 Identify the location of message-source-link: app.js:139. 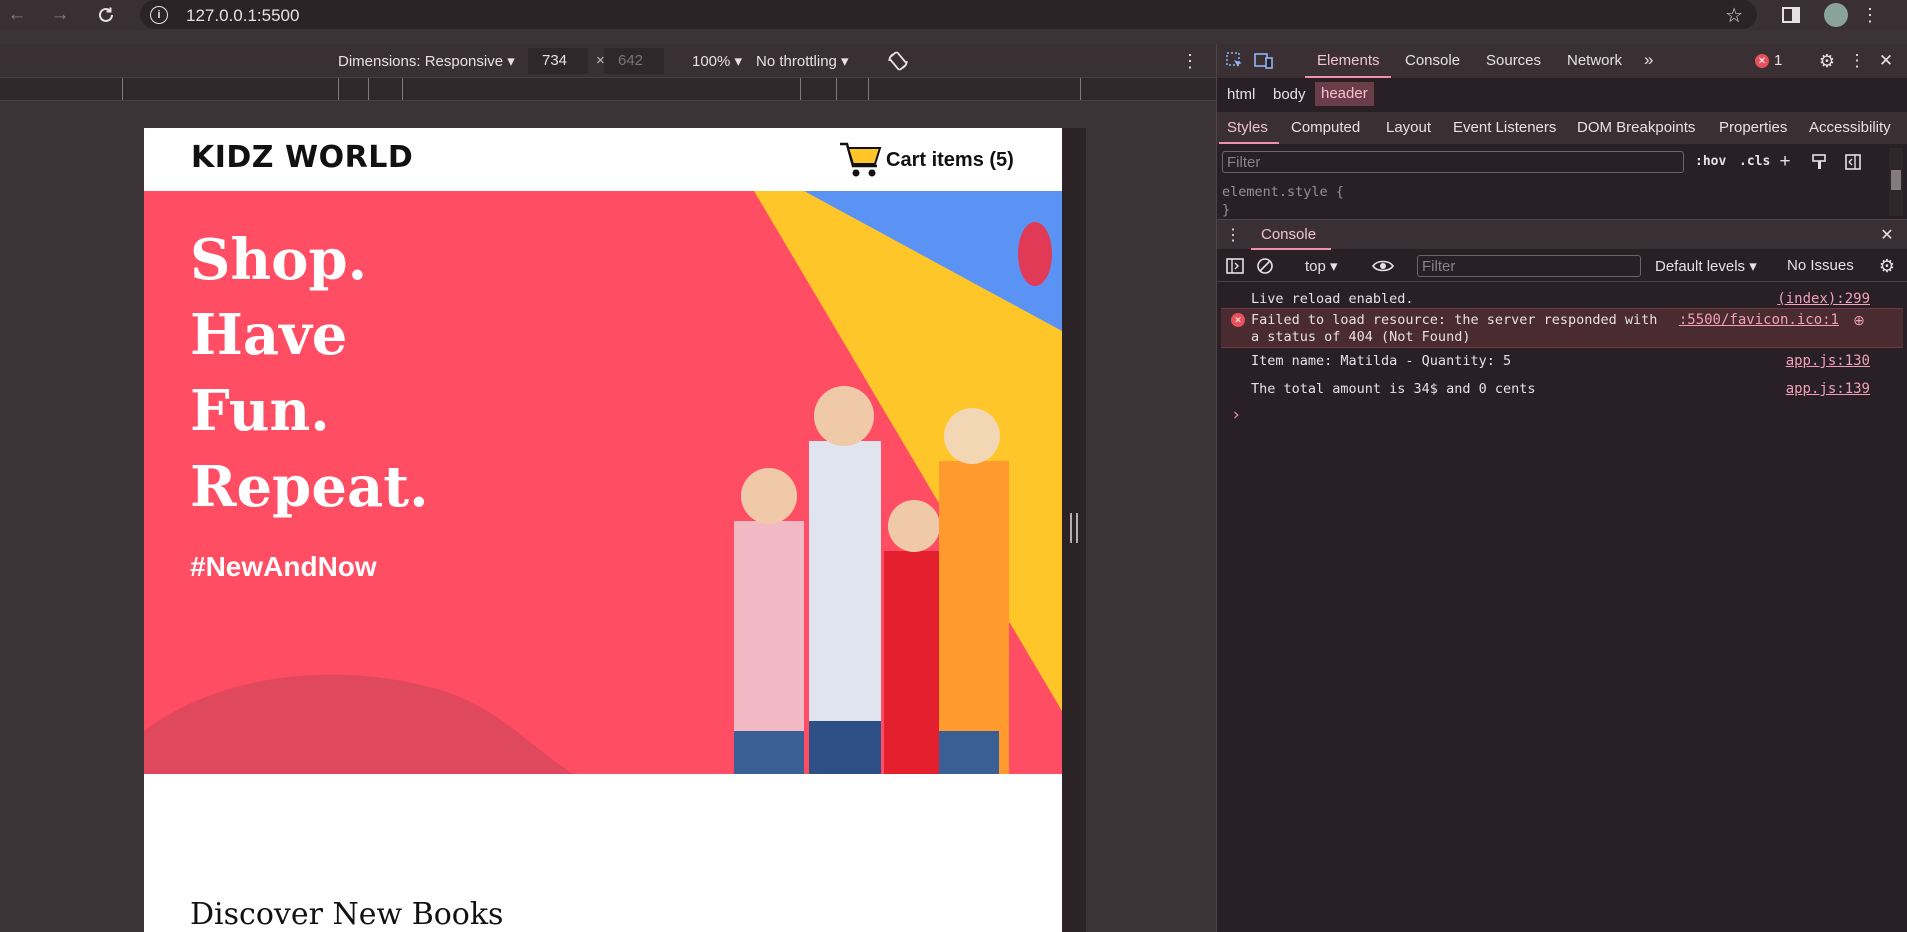
(1828, 389).